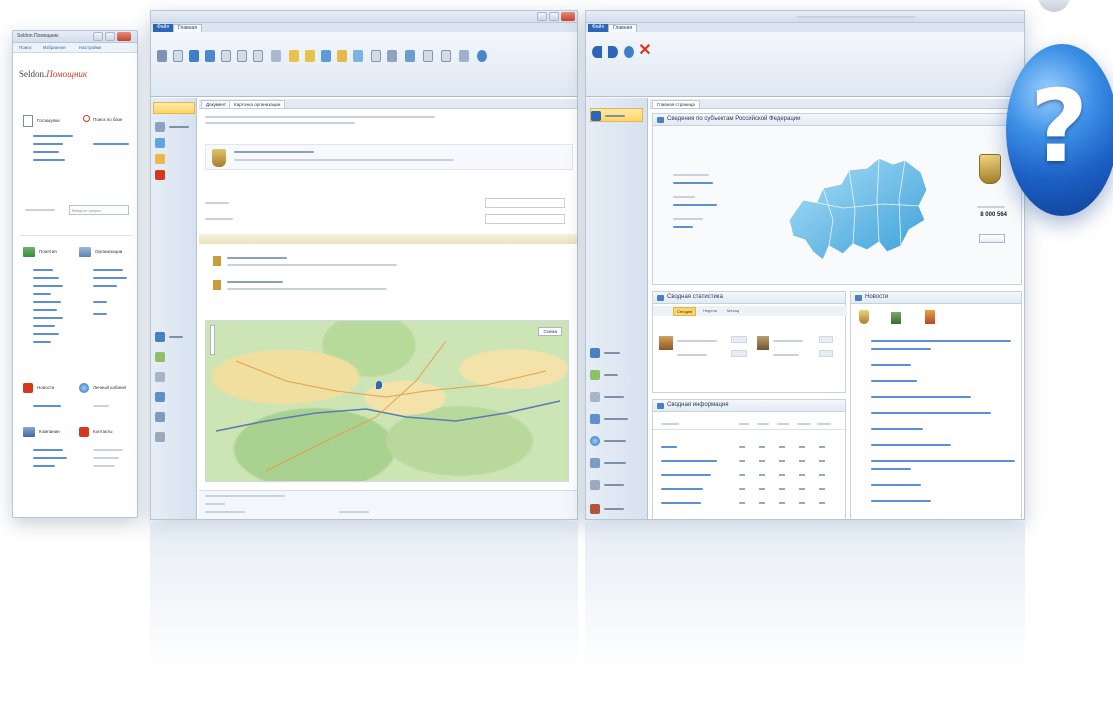 The image size is (1113, 707). I want to click on toolbar-item-settings: Настройки, so click(90, 47).